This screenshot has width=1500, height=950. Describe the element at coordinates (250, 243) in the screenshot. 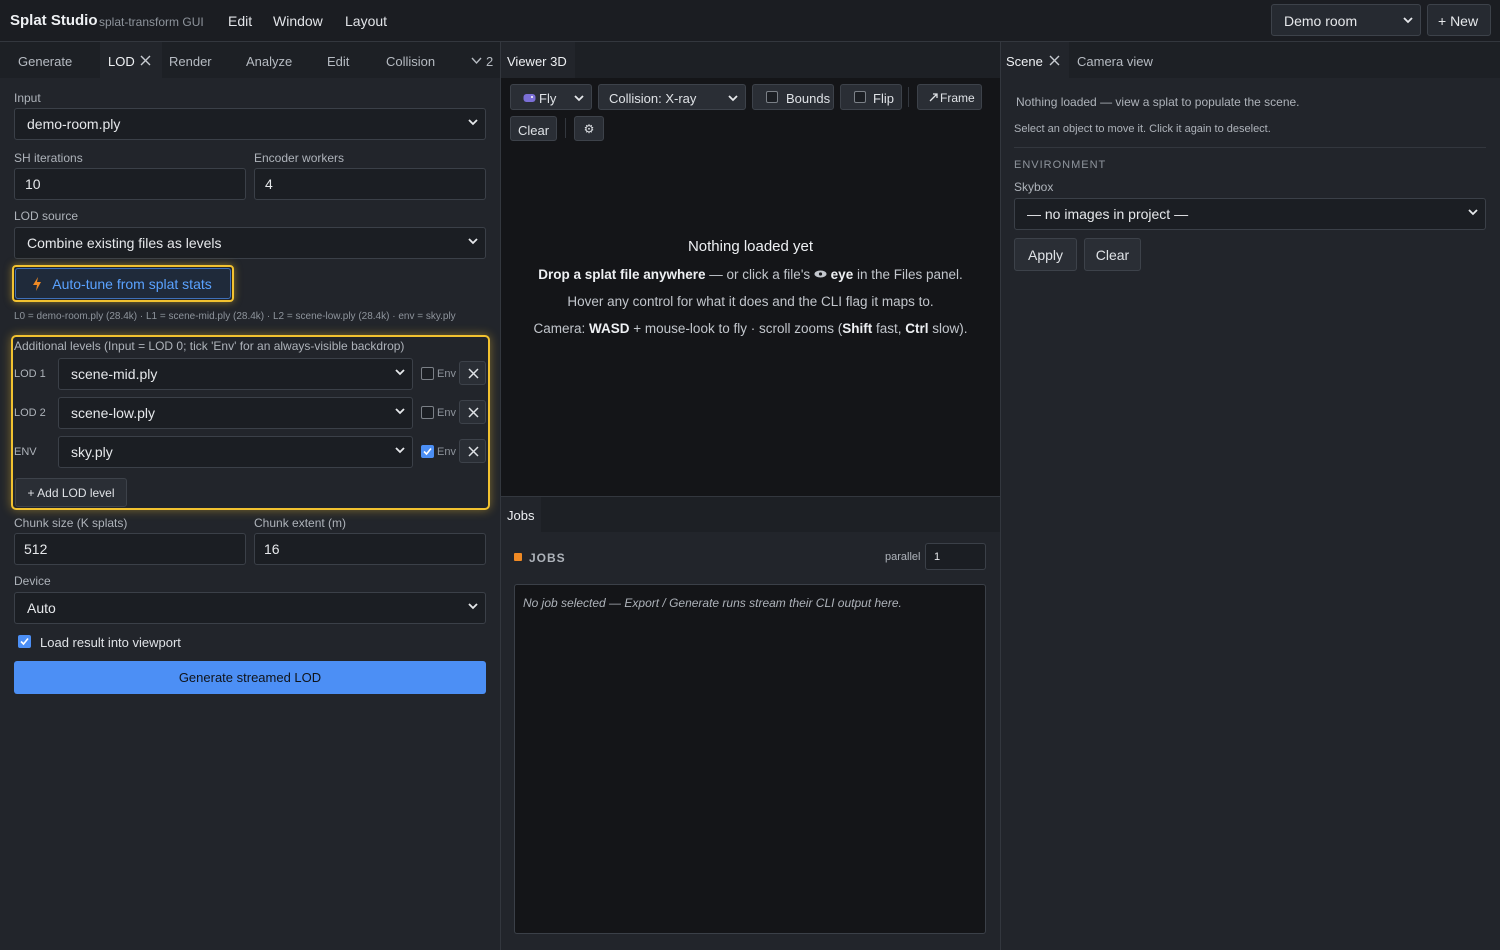

I see `lod-source-select: Combine existing files as levels` at that location.